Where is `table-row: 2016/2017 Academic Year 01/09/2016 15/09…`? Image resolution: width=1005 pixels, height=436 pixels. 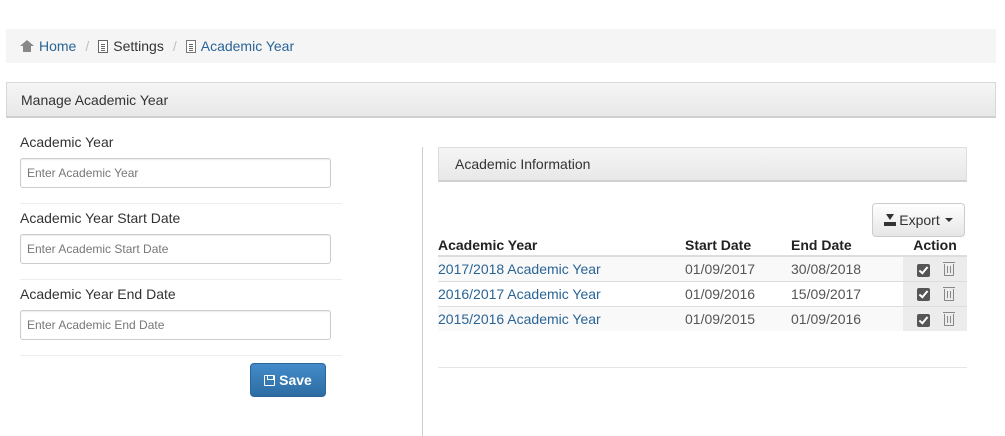
table-row: 2016/2017 Academic Year 01/09/2016 15/09… is located at coordinates (702, 293).